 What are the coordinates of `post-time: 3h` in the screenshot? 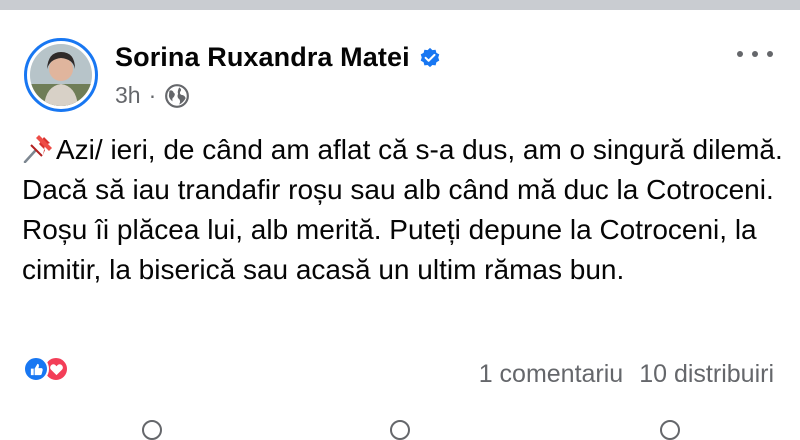 It's located at (128, 95).